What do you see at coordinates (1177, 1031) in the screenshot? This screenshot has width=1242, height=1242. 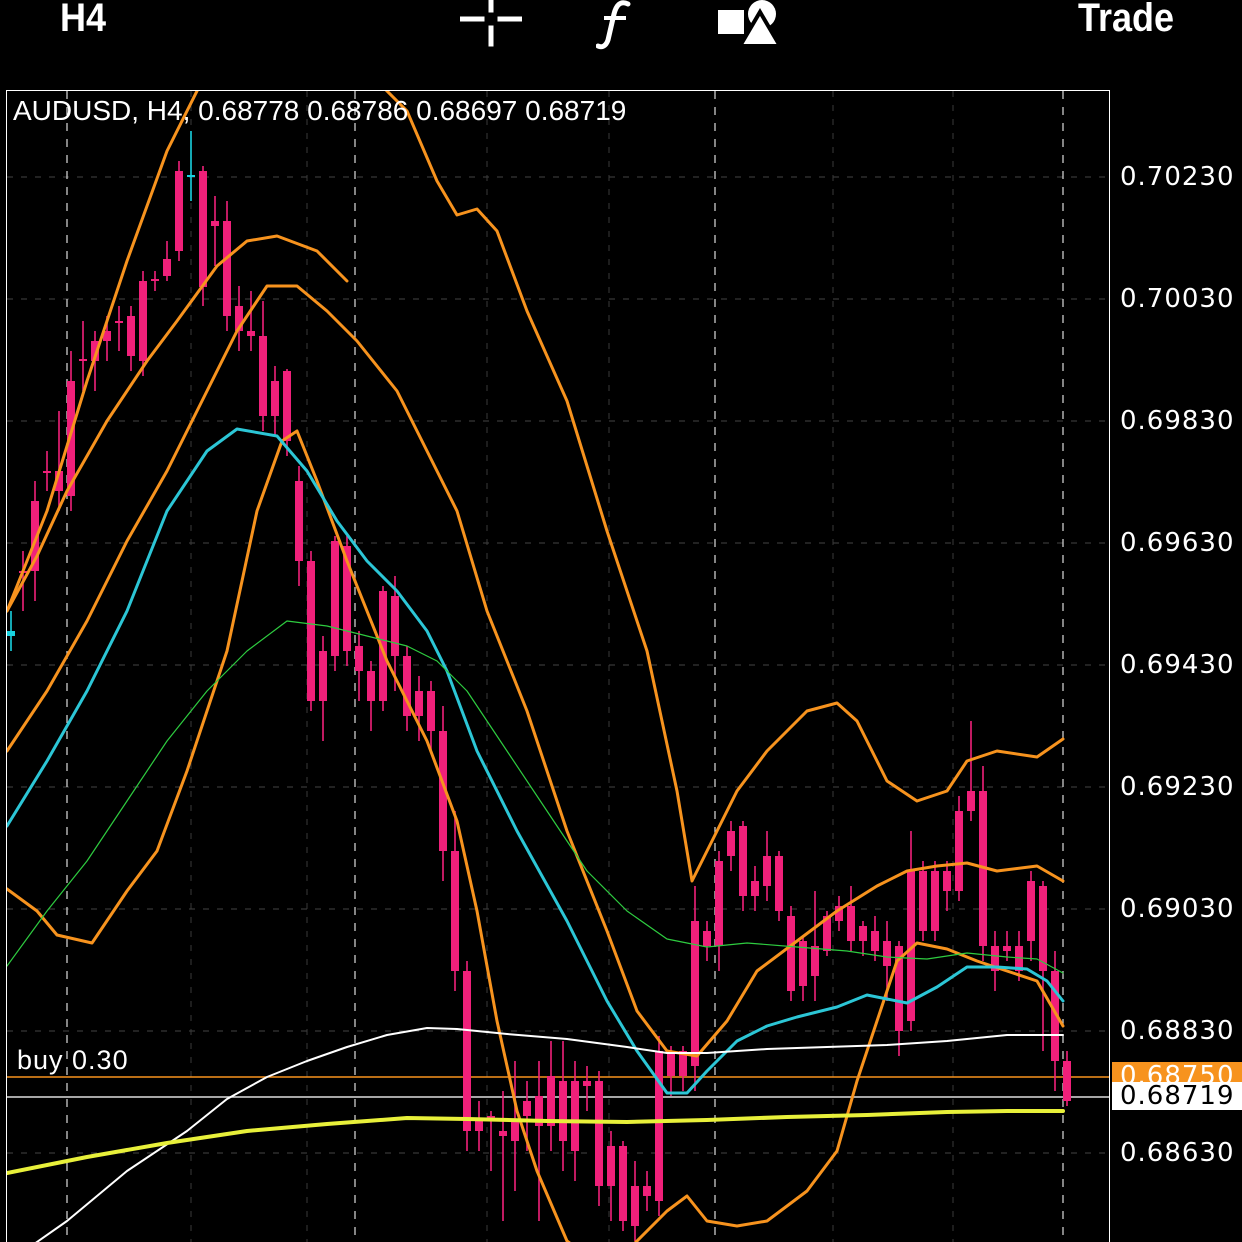 I see `price-tick: 0.68830` at bounding box center [1177, 1031].